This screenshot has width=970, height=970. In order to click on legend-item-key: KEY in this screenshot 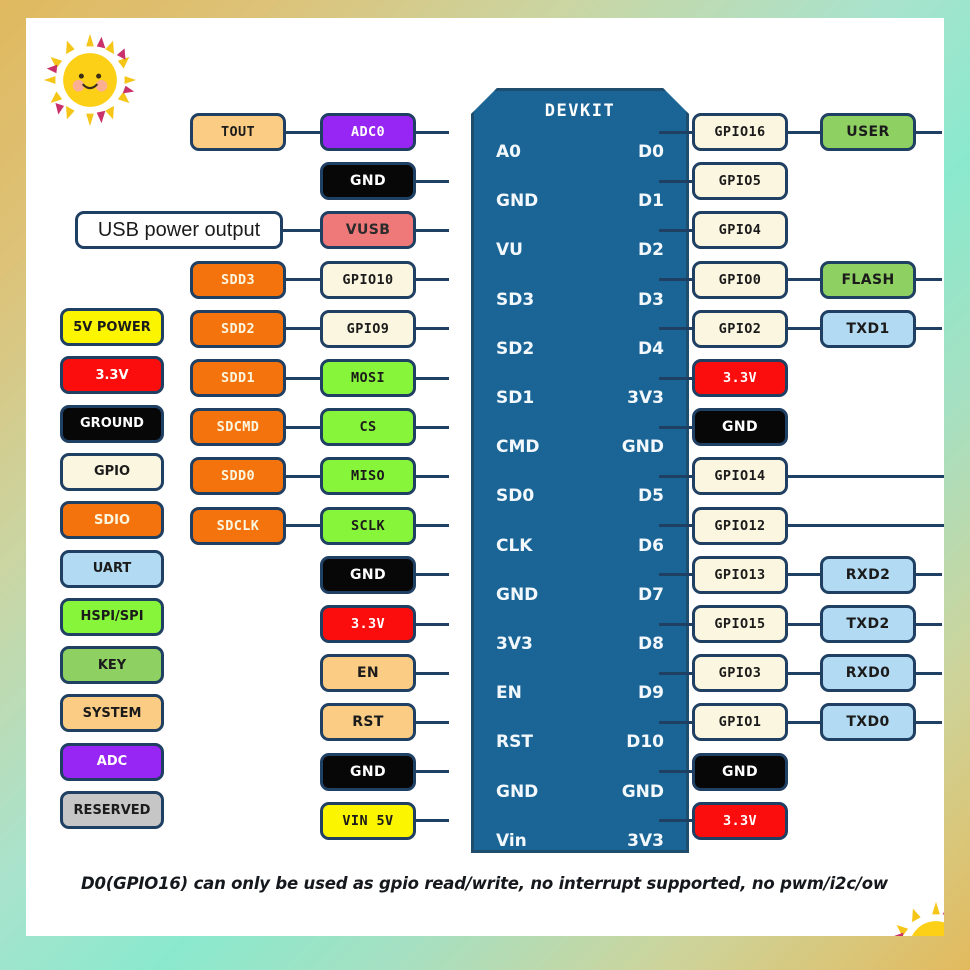, I will do `click(112, 665)`.